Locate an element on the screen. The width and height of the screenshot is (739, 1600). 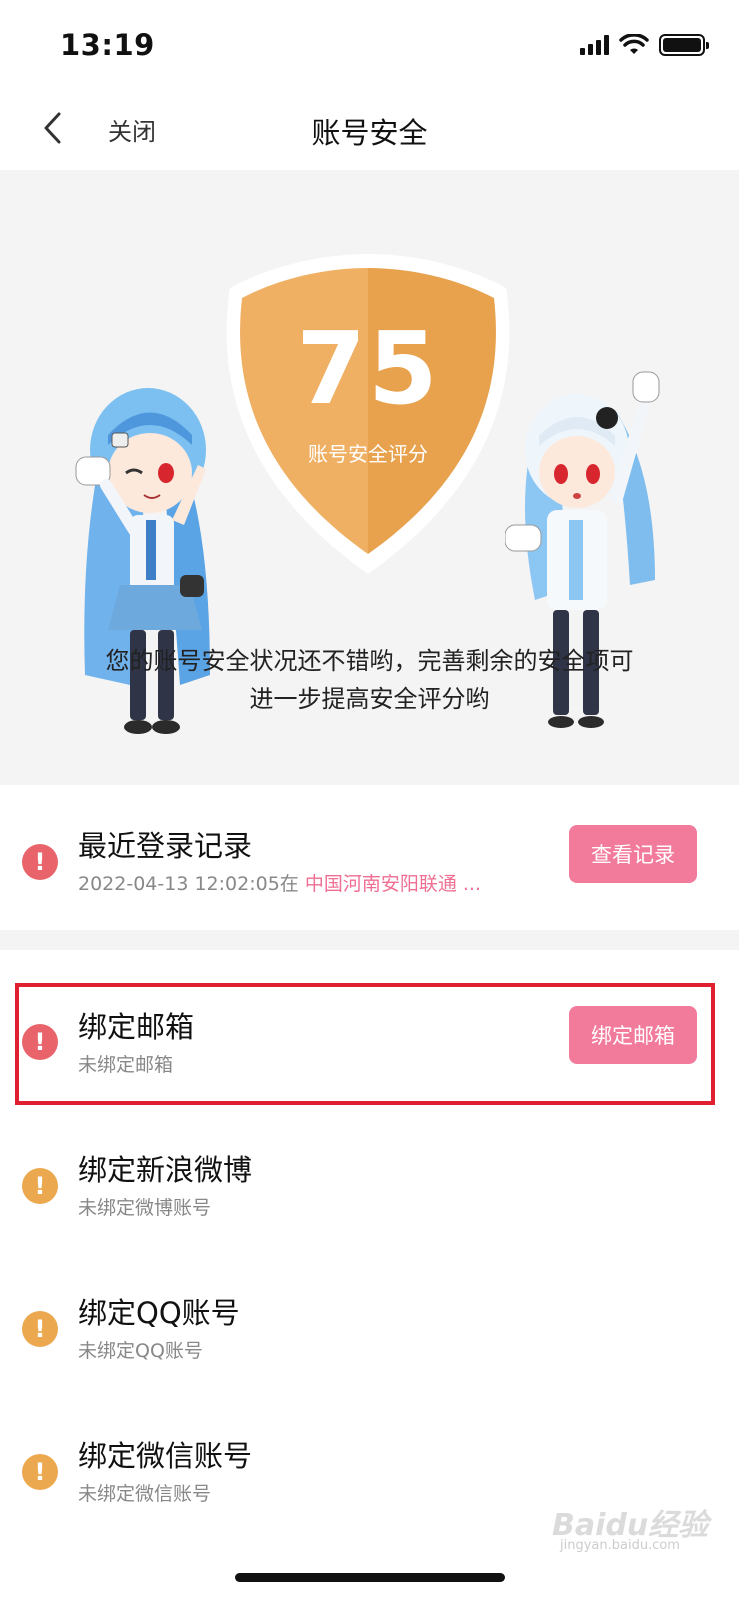
login-time: 2022-04-13 12:02:05在 is located at coordinates (191, 884).